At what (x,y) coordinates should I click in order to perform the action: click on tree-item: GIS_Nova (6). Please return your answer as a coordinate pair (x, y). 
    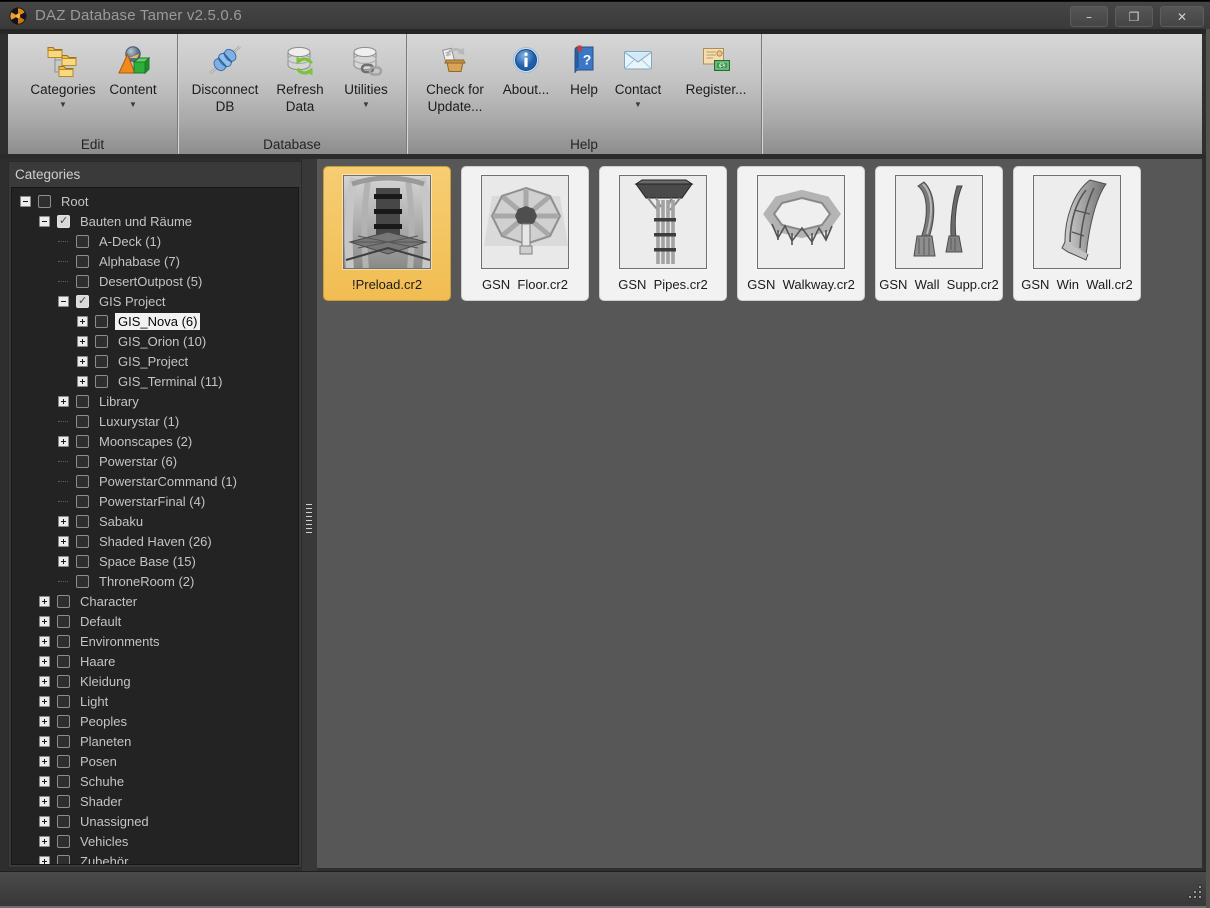
    Looking at the image, I should click on (155, 321).